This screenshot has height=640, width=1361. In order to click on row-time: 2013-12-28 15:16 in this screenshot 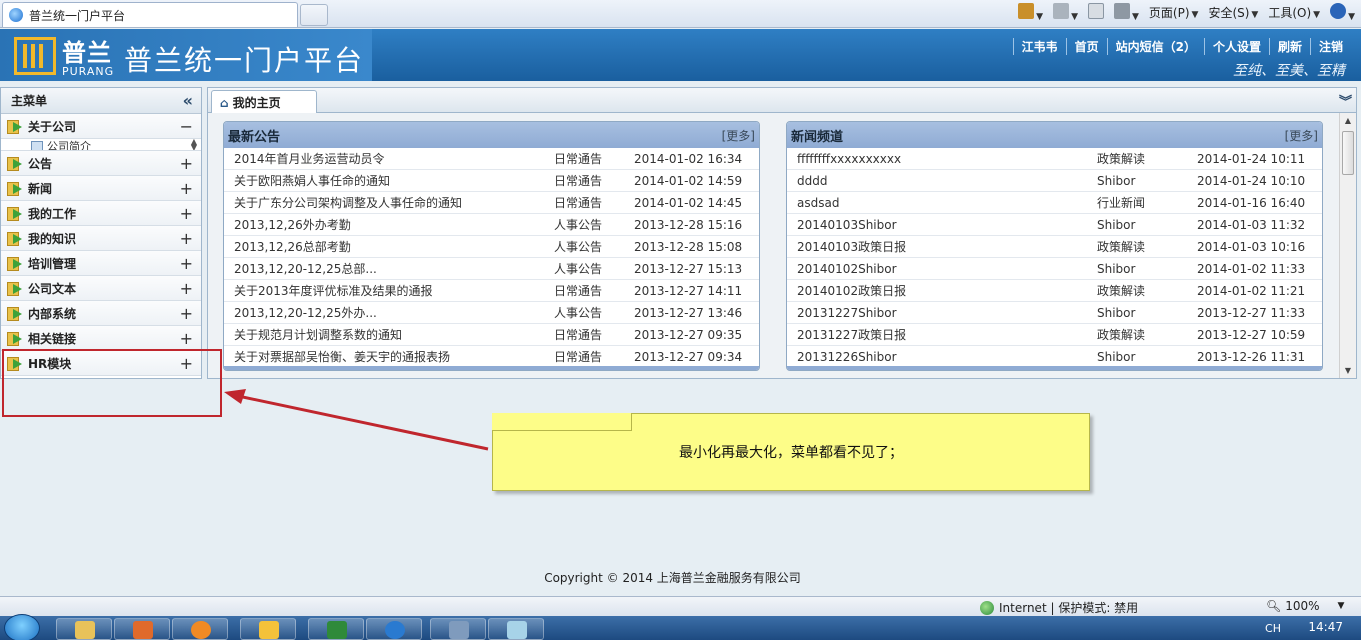, I will do `click(688, 224)`.